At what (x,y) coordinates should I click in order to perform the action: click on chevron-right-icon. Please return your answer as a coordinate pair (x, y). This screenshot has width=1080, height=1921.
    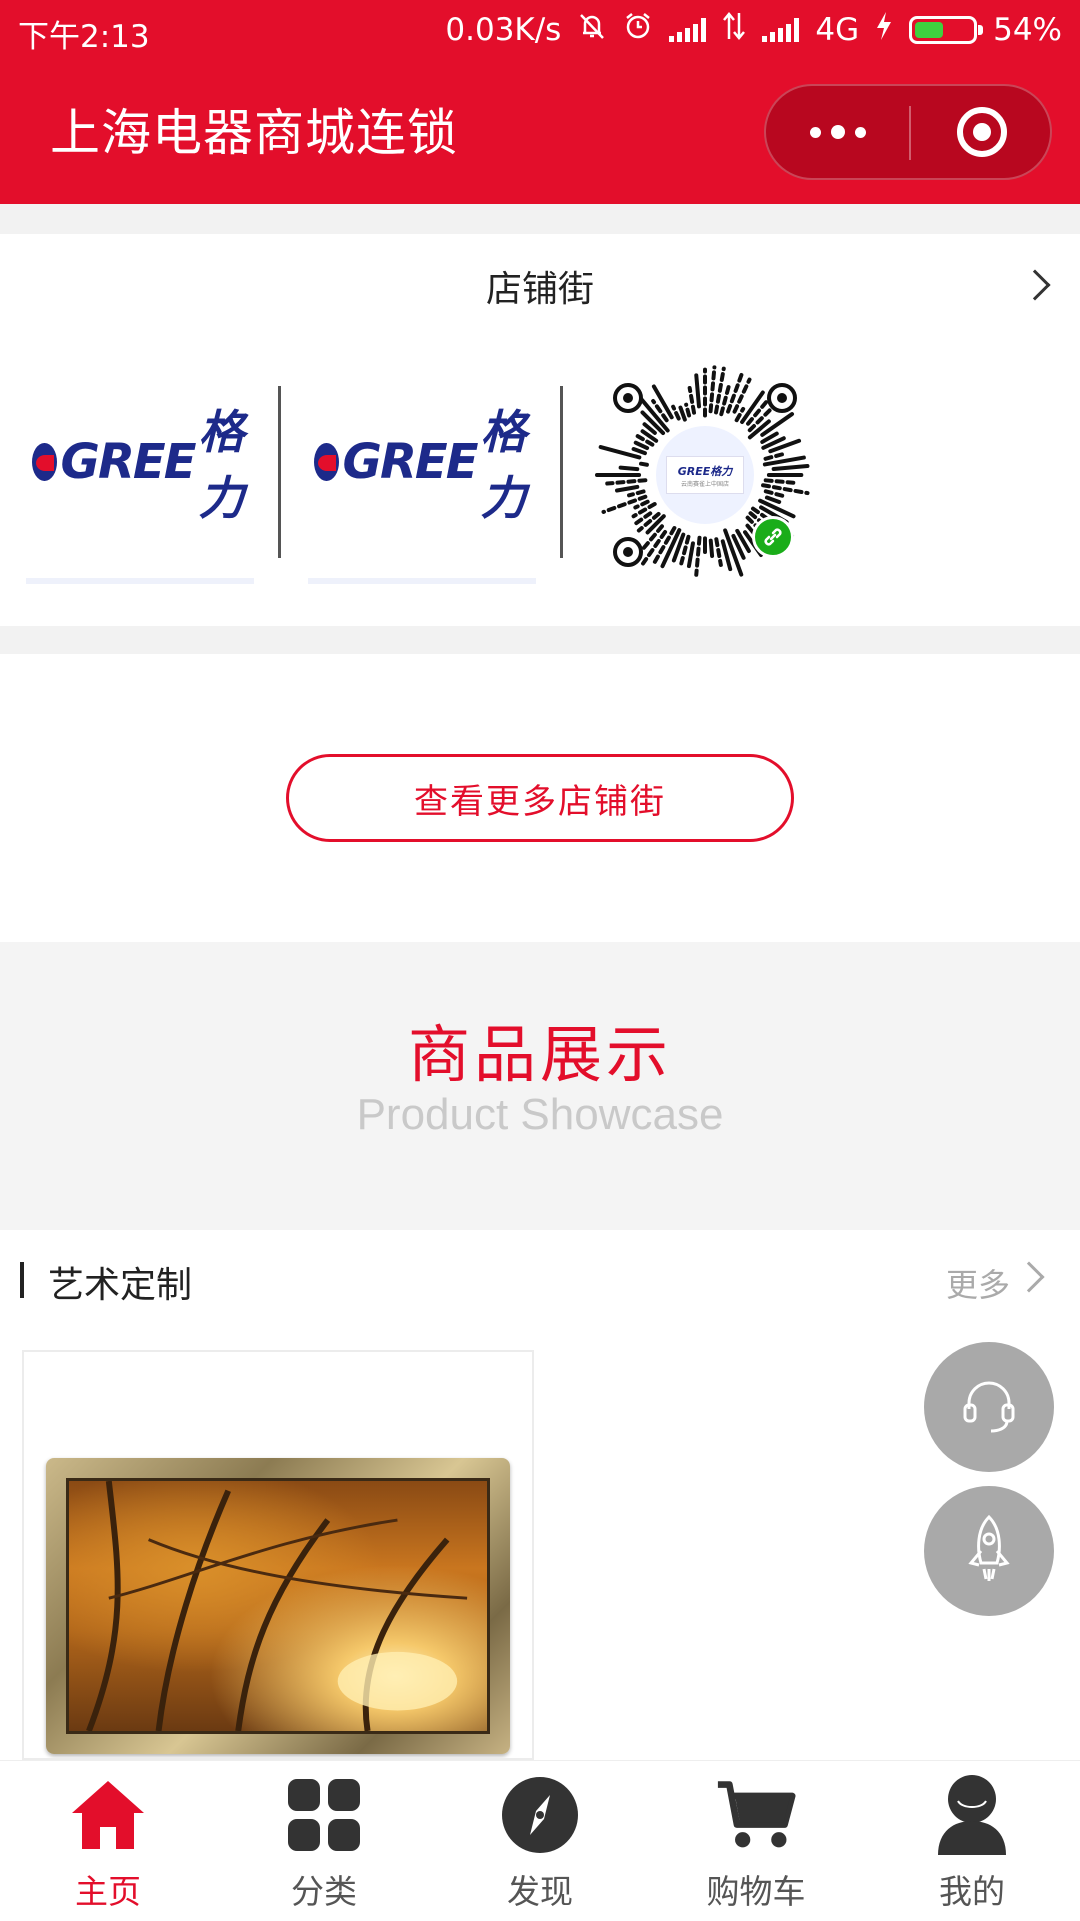
    Looking at the image, I should click on (1029, 1277).